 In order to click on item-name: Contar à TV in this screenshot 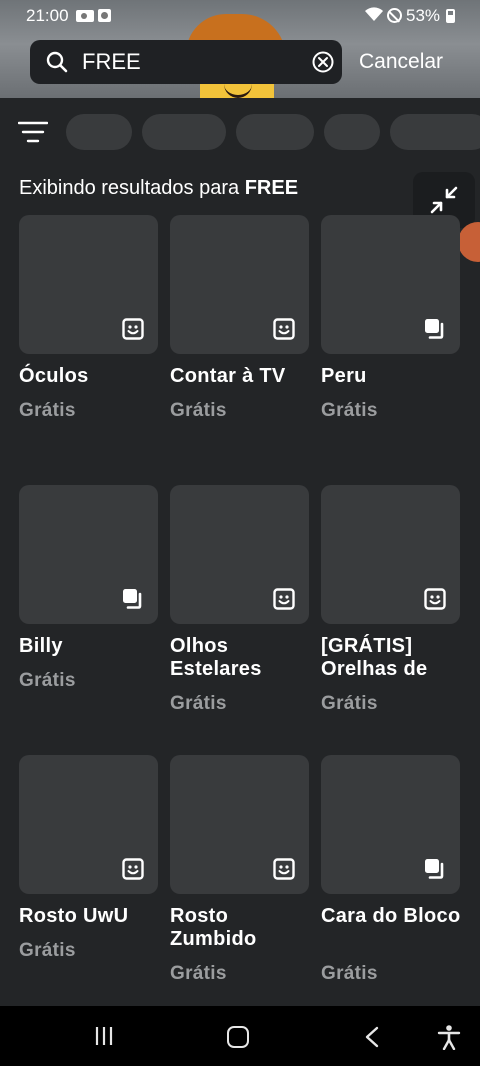, I will do `click(242, 376)`.